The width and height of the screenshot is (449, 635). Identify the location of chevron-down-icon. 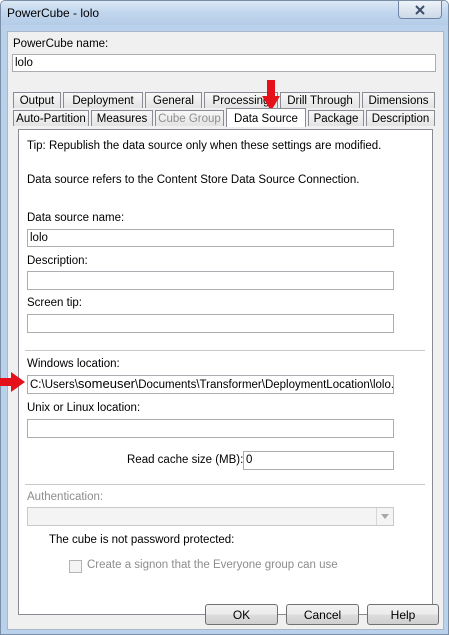
(385, 516).